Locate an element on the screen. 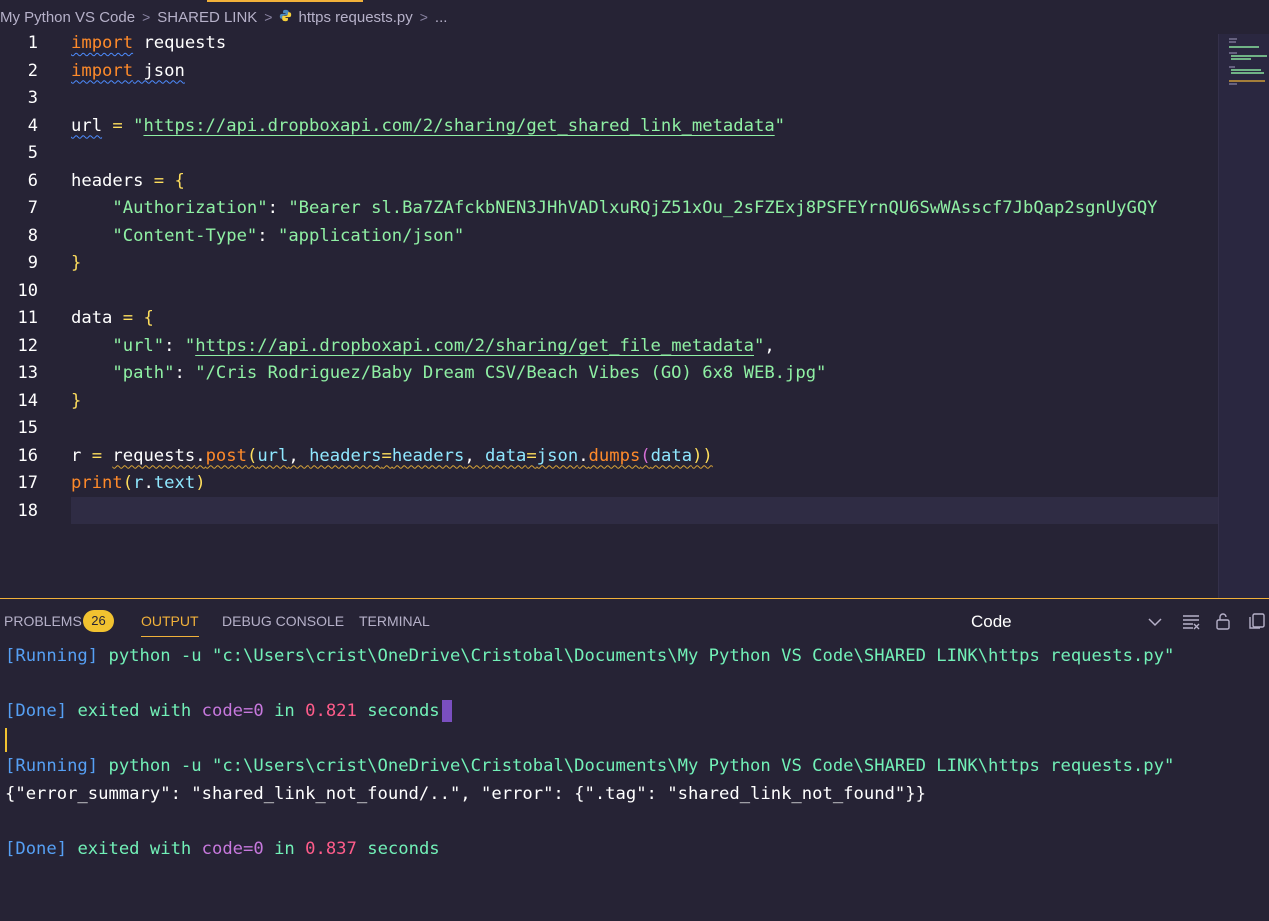 The height and width of the screenshot is (921, 1269). tab-problems: PROBLEMS is located at coordinates (43, 621).